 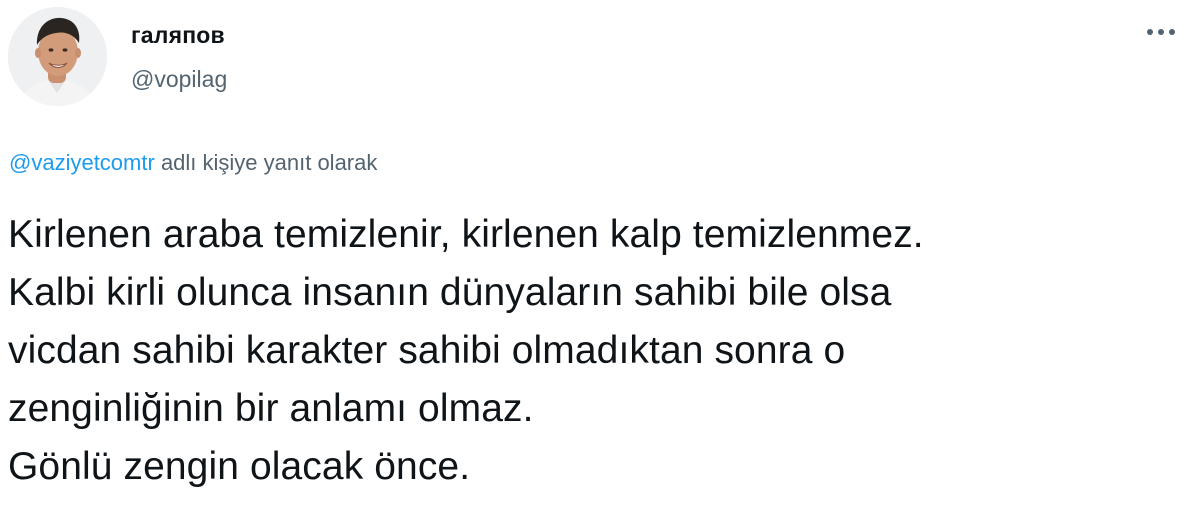 I want to click on reply-context: @vaziyetcomtr adlı kişiye yanıt olarak, so click(x=193, y=163).